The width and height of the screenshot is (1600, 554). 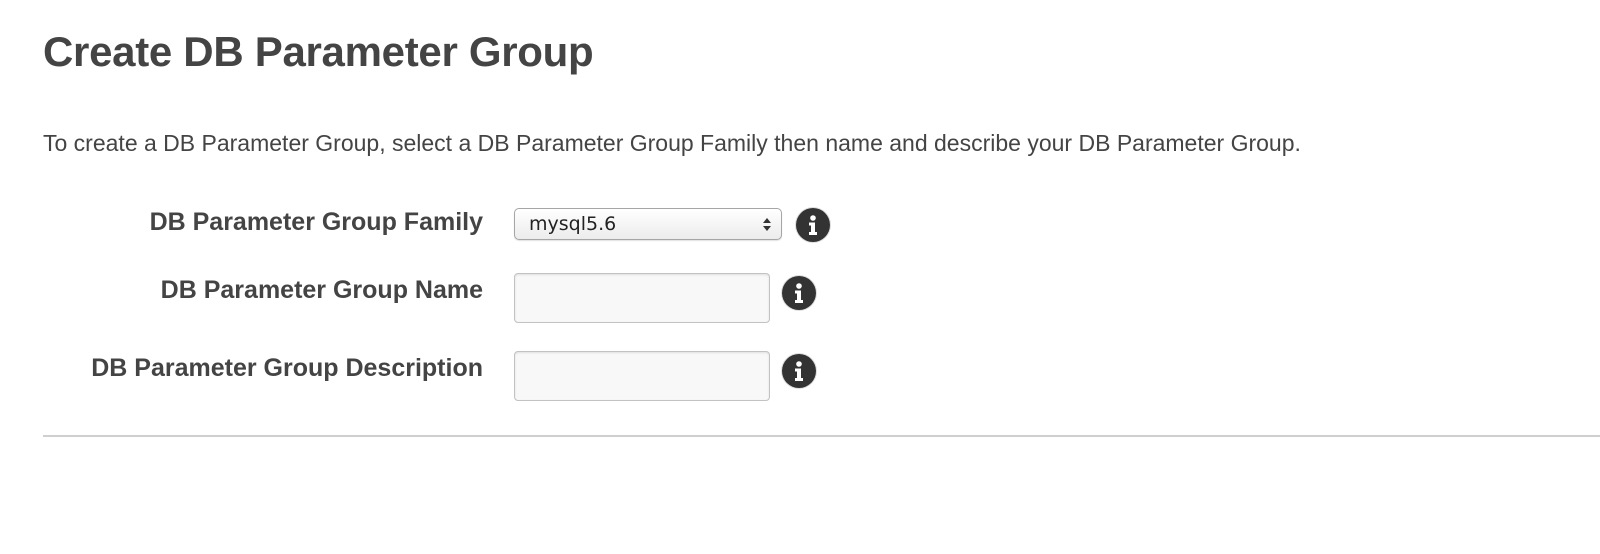 I want to click on family-info-icon, so click(x=813, y=225).